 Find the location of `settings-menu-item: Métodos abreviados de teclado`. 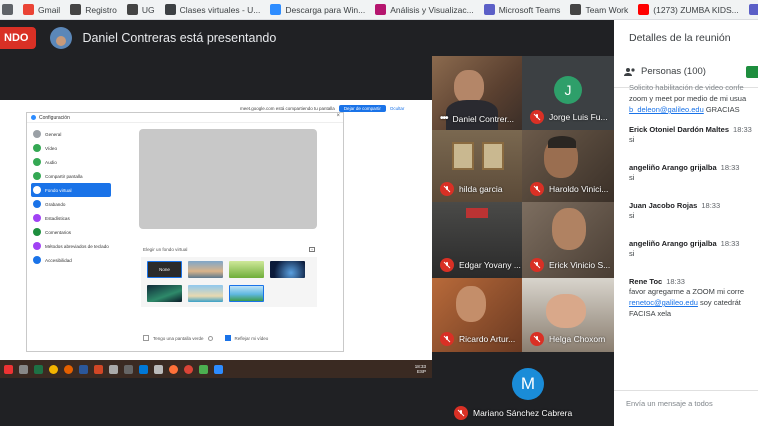

settings-menu-item: Métodos abreviados de teclado is located at coordinates (71, 246).